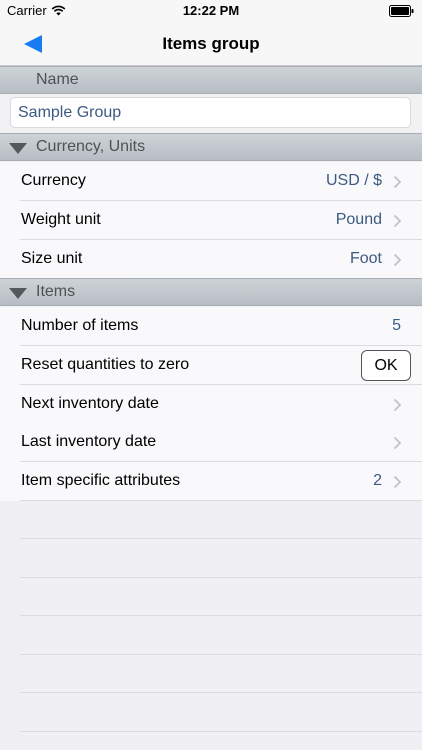 This screenshot has height=750, width=422. I want to click on reset-ok-button: OK, so click(386, 365).